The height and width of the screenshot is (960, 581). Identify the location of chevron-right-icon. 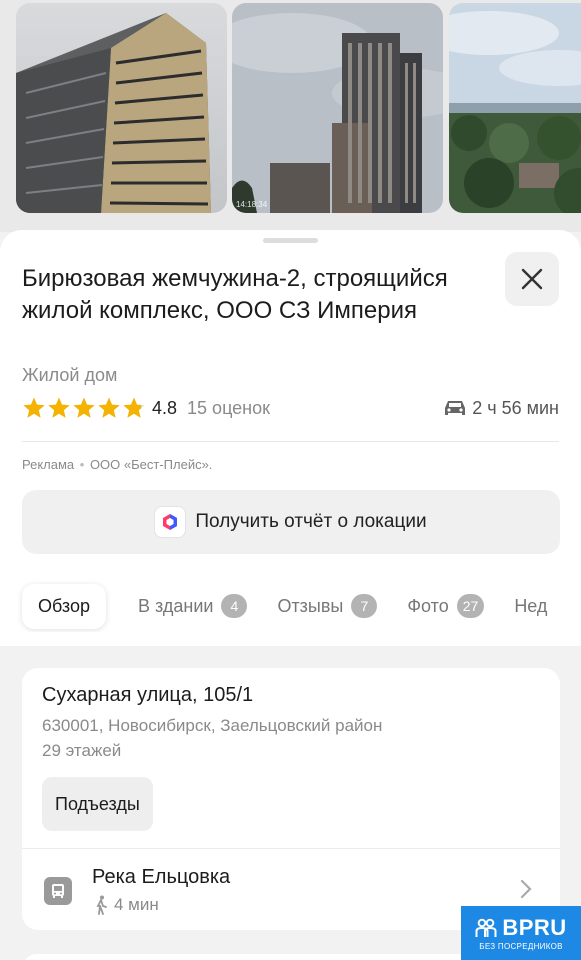
(526, 889).